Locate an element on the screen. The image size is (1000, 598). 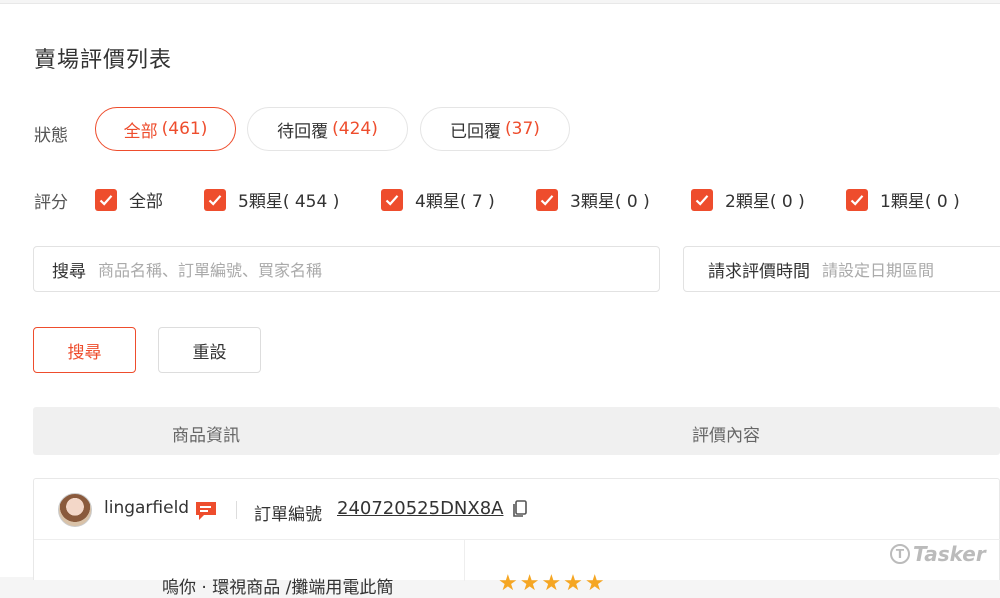
rating-1-checkbox: 1顆星( 0 ) is located at coordinates (903, 199).